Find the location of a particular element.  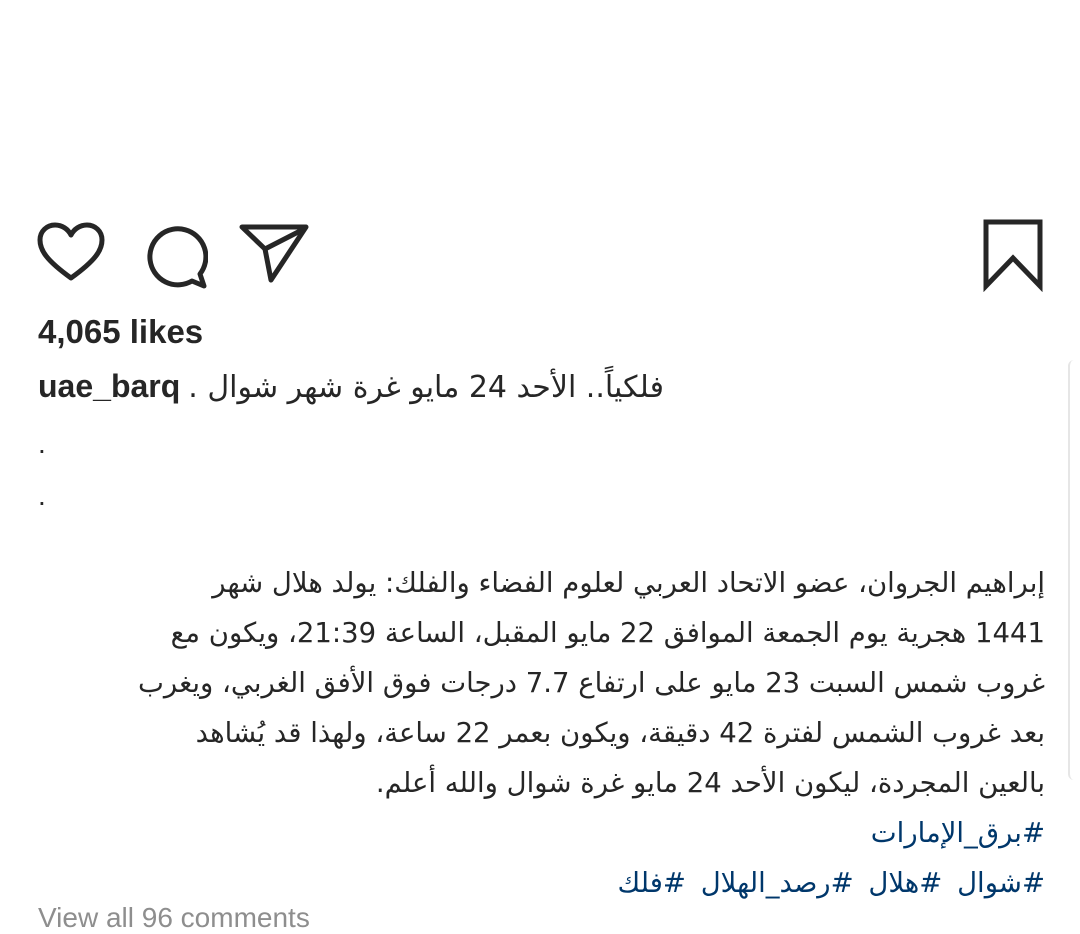

comment-icon is located at coordinates (174, 256).